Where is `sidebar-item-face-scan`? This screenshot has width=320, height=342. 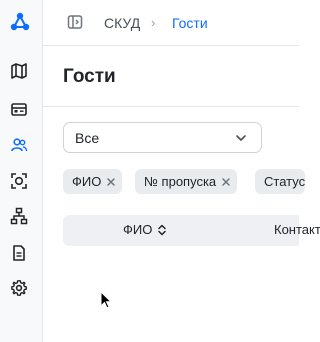 sidebar-item-face-scan is located at coordinates (19, 181).